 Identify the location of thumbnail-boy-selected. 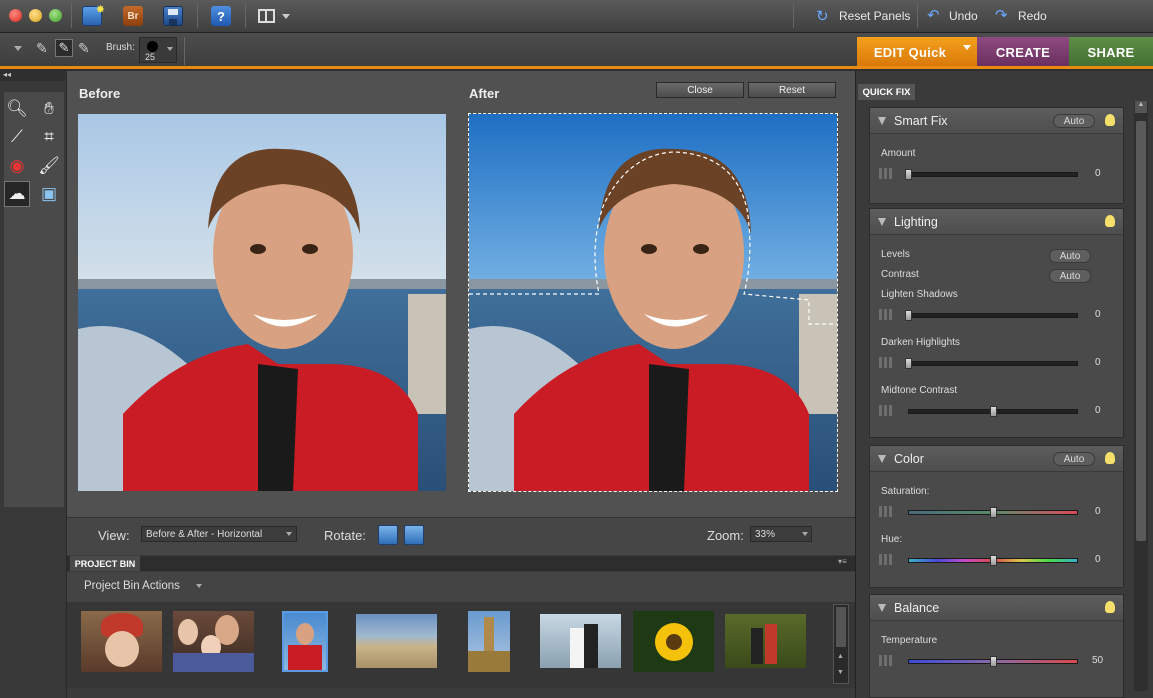
(305, 641).